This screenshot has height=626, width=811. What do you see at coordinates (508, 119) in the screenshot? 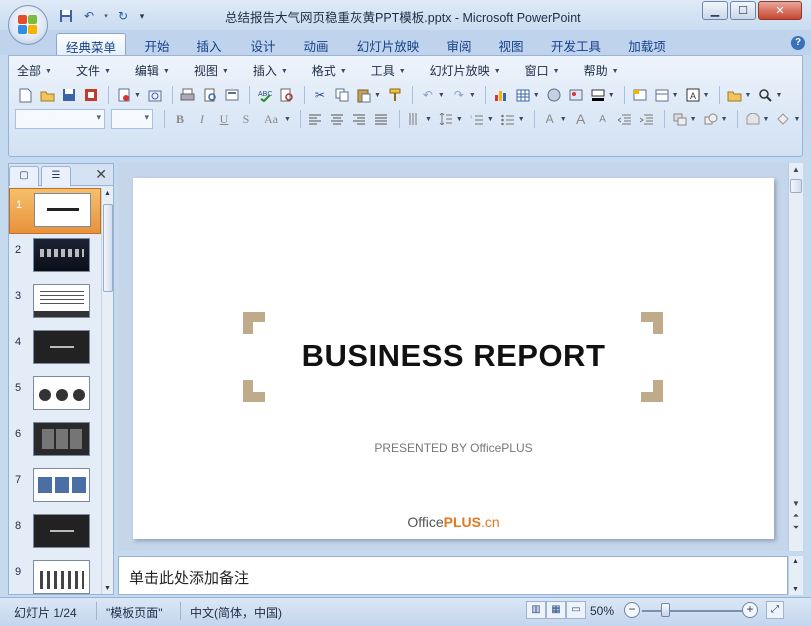
I see `bullets-icon` at bounding box center [508, 119].